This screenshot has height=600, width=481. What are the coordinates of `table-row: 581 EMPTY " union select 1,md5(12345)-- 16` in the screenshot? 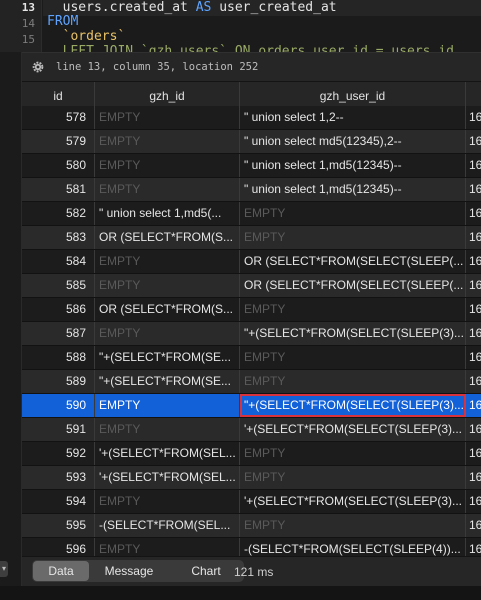 It's located at (251, 190).